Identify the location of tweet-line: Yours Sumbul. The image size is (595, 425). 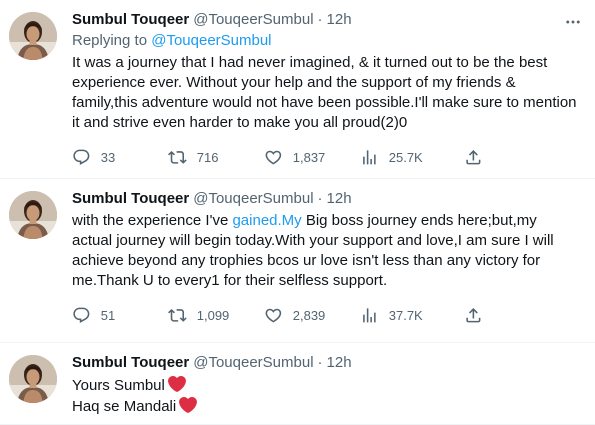
(325, 385).